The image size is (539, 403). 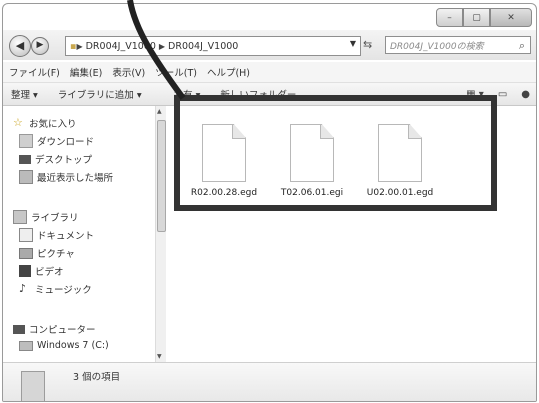 What do you see at coordinates (353, 43) in the screenshot?
I see `chevron-down-icon: ▼` at bounding box center [353, 43].